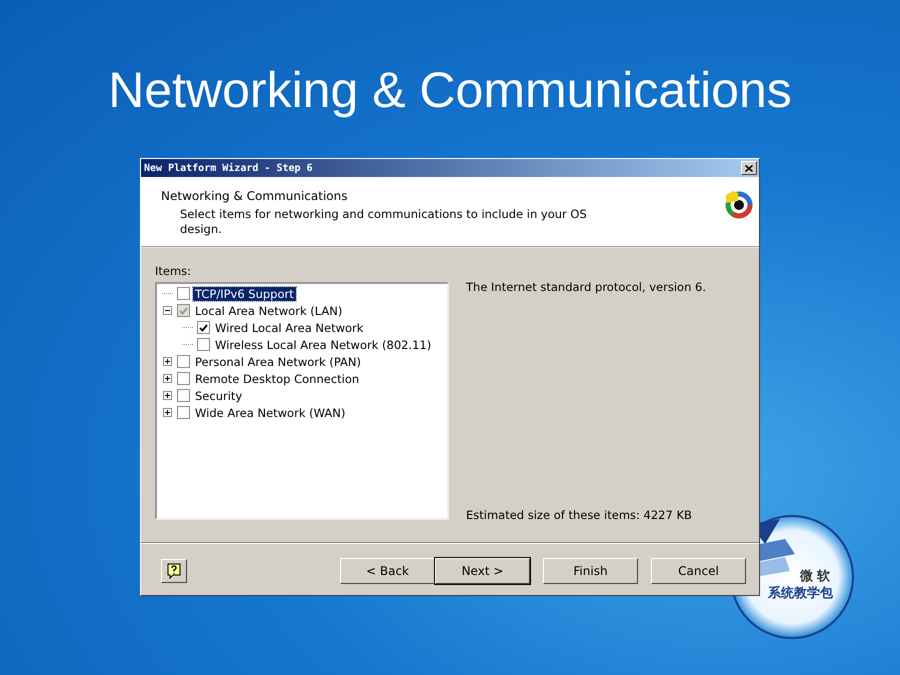  Describe the element at coordinates (586, 287) in the screenshot. I see `item-description: The Internet standard protocol, version 6.` at that location.